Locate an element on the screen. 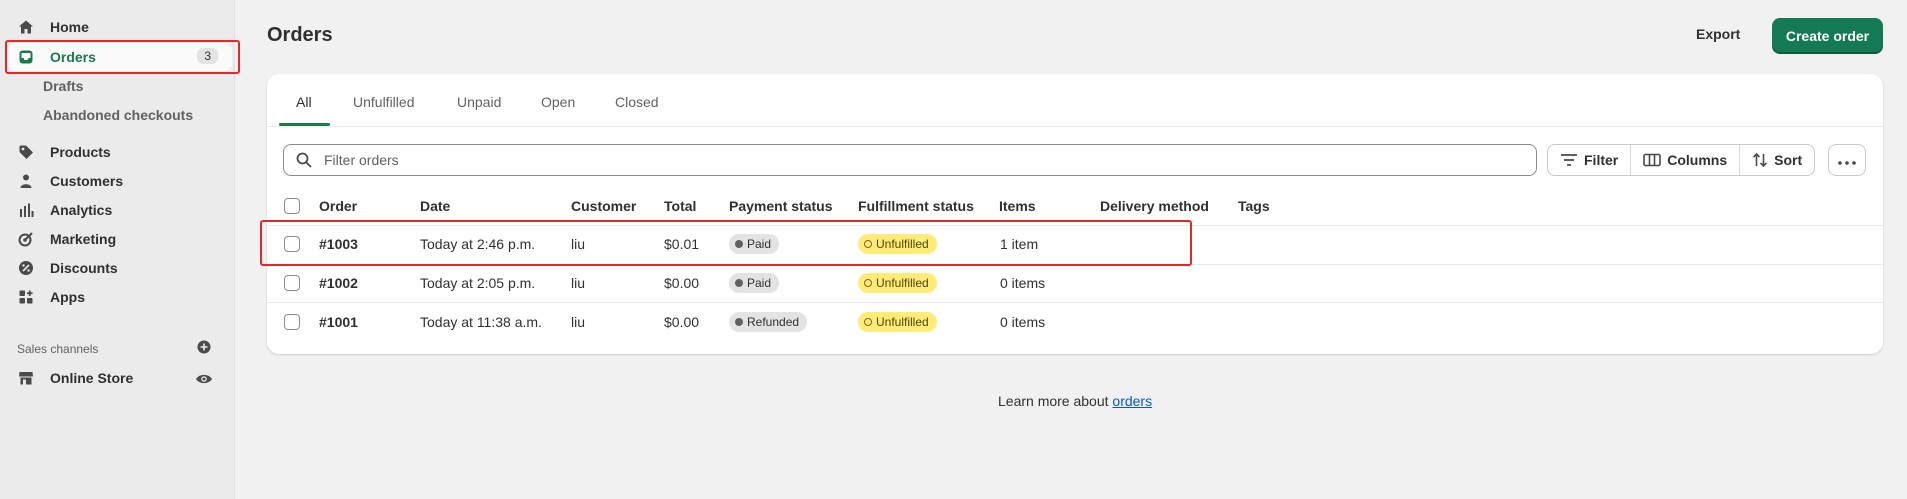 The width and height of the screenshot is (1907, 499). export-button: Export is located at coordinates (1718, 34).